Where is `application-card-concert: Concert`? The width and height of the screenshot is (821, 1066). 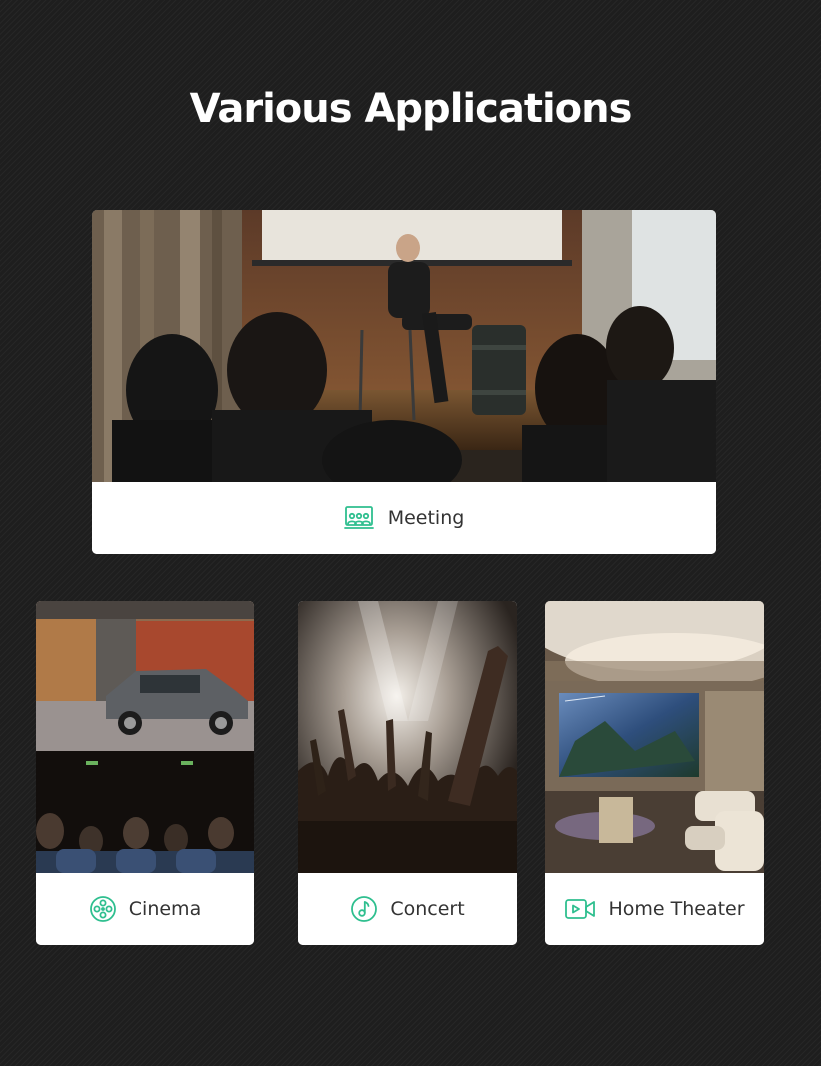 application-card-concert: Concert is located at coordinates (407, 773).